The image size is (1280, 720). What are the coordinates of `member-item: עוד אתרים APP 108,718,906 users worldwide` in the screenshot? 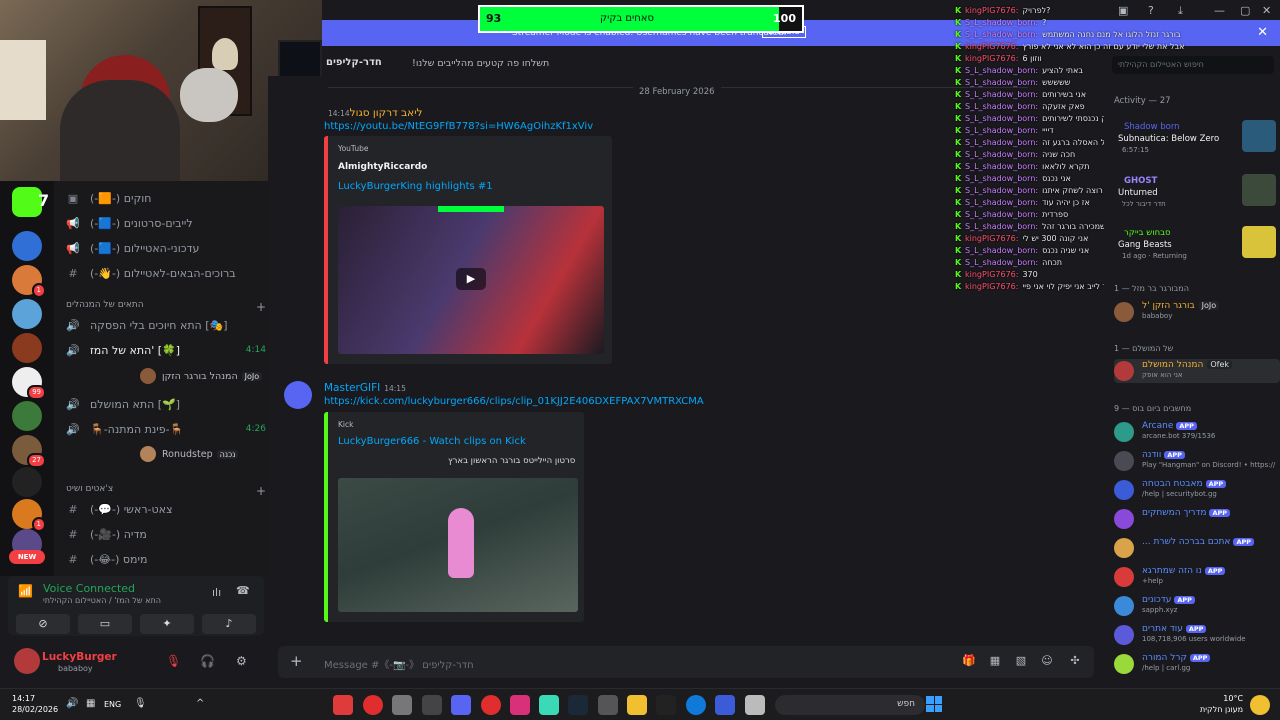 It's located at (1197, 635).